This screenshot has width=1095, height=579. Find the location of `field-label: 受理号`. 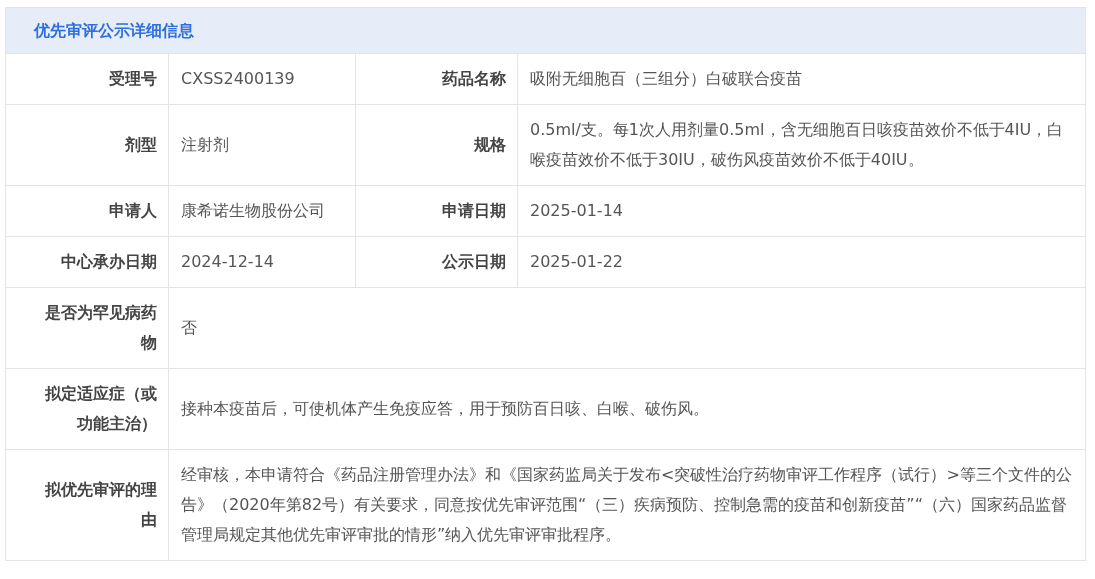

field-label: 受理号 is located at coordinates (133, 78).